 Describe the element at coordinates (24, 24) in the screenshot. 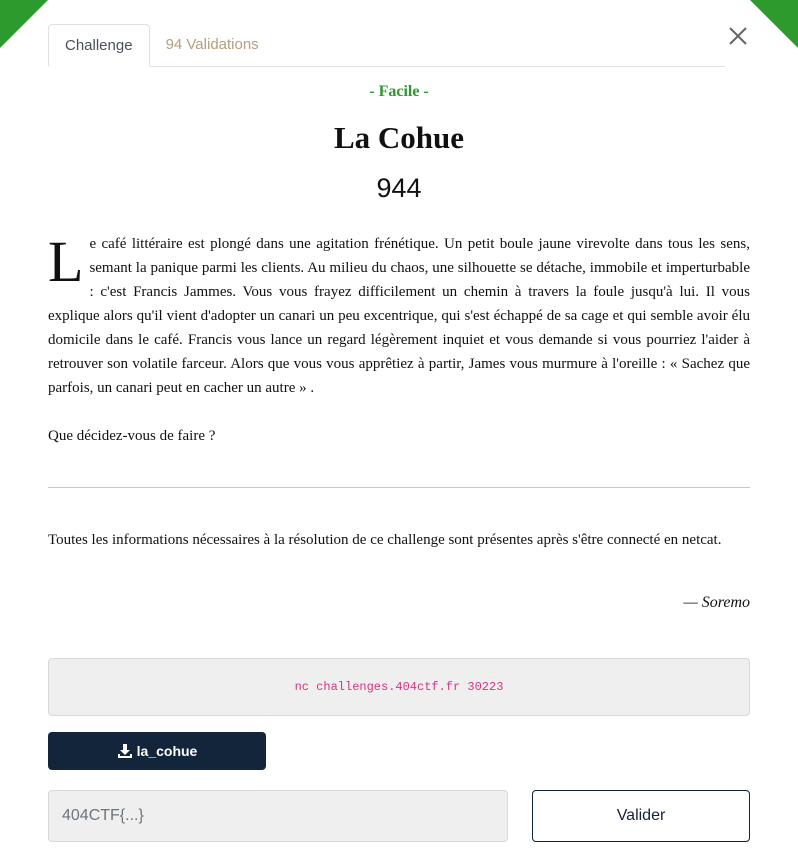

I see `corner-ribbon-left` at that location.